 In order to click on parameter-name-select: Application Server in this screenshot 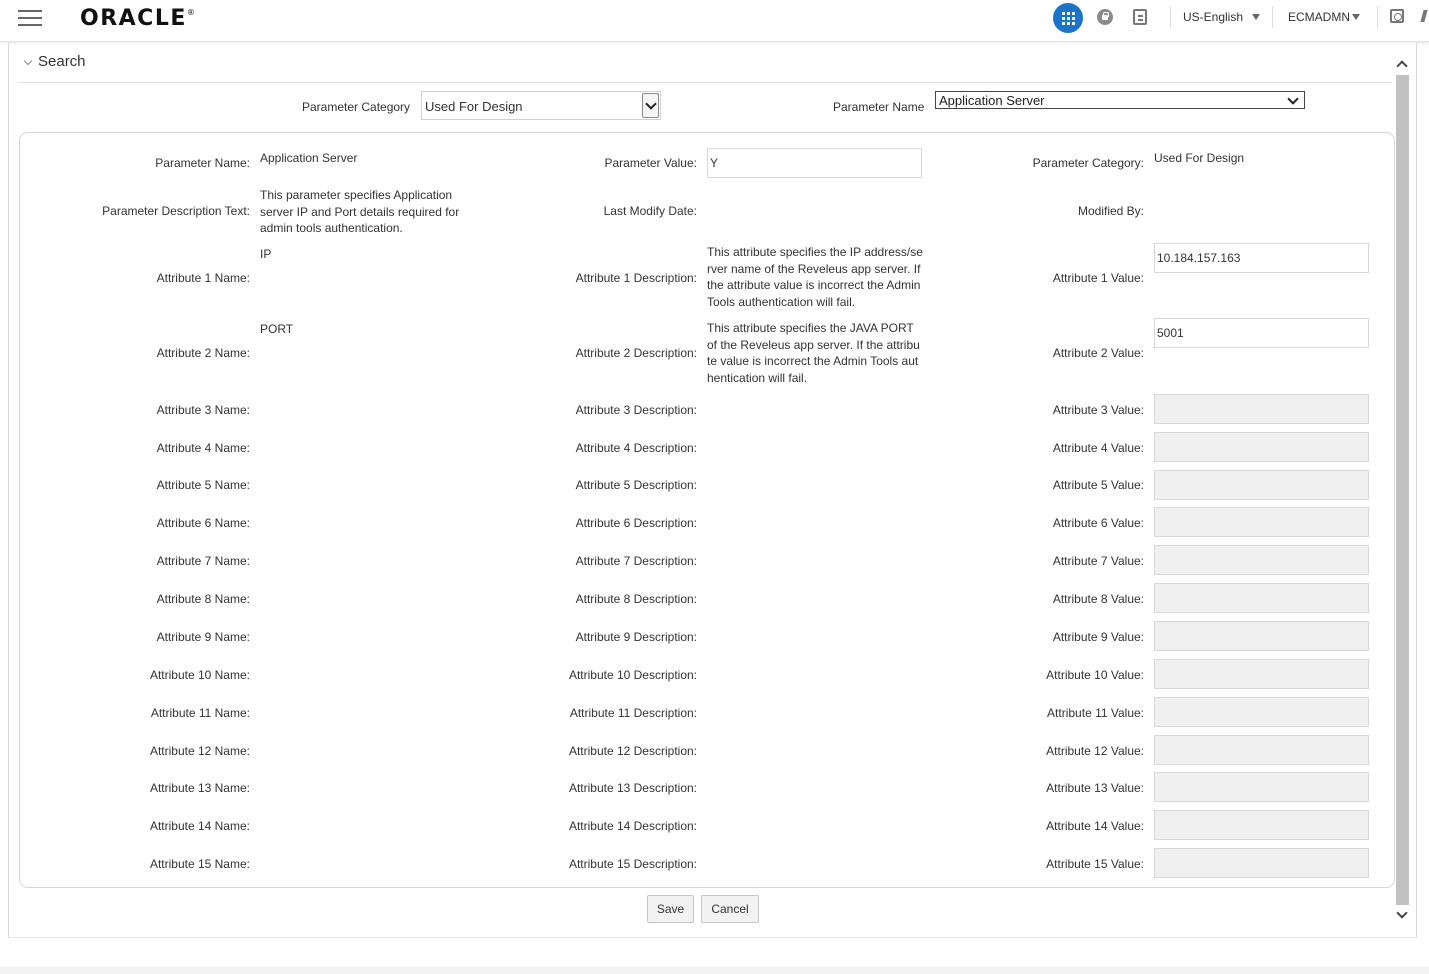, I will do `click(1120, 100)`.